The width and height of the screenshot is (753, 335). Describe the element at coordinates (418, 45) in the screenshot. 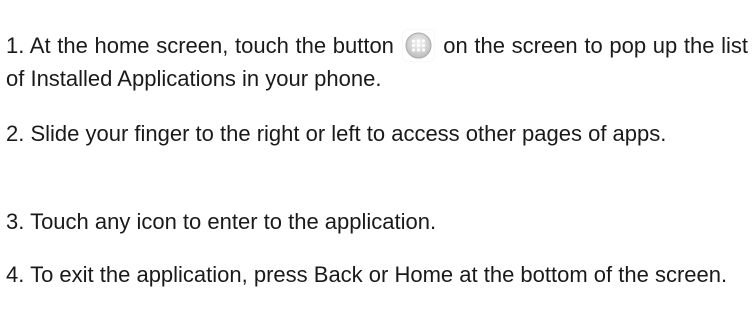

I see `apps-grid-icon` at that location.